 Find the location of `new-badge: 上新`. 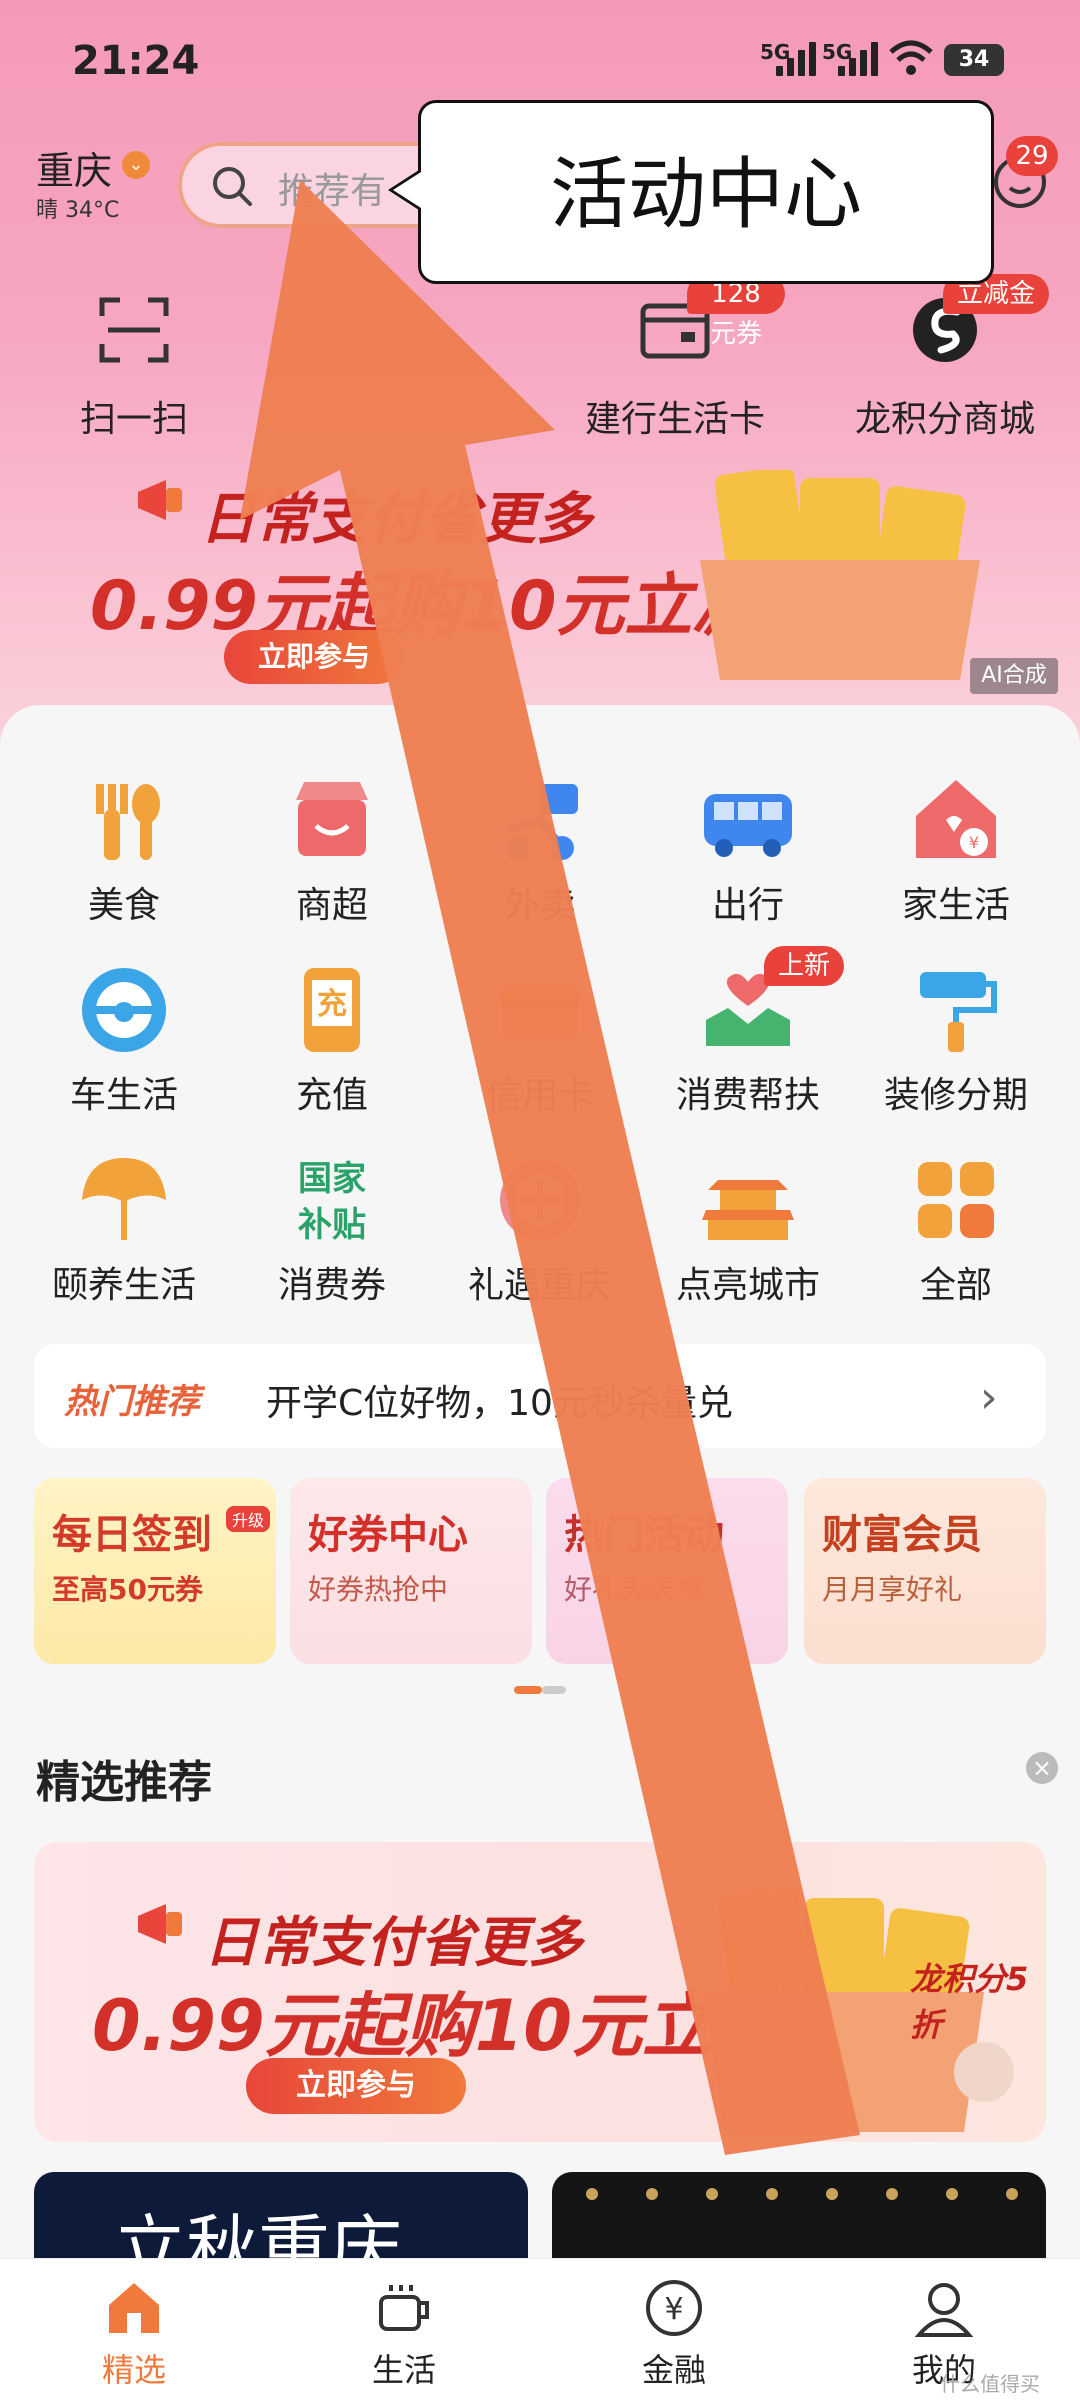

new-badge: 上新 is located at coordinates (804, 966).